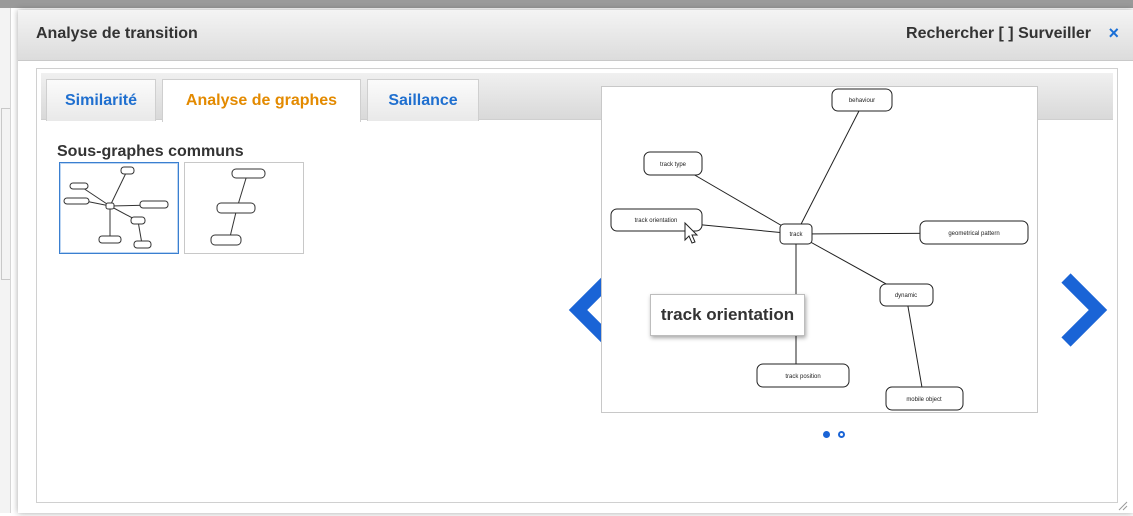  I want to click on dialog-title: Analyse de transition, so click(117, 33).